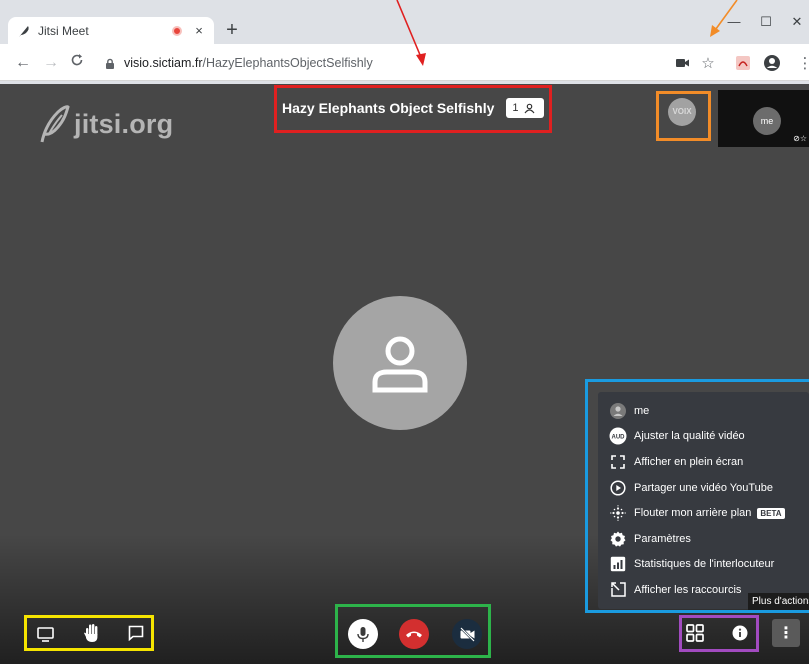  Describe the element at coordinates (163, 62) in the screenshot. I see `url-host: visio.sictiam.fr` at that location.